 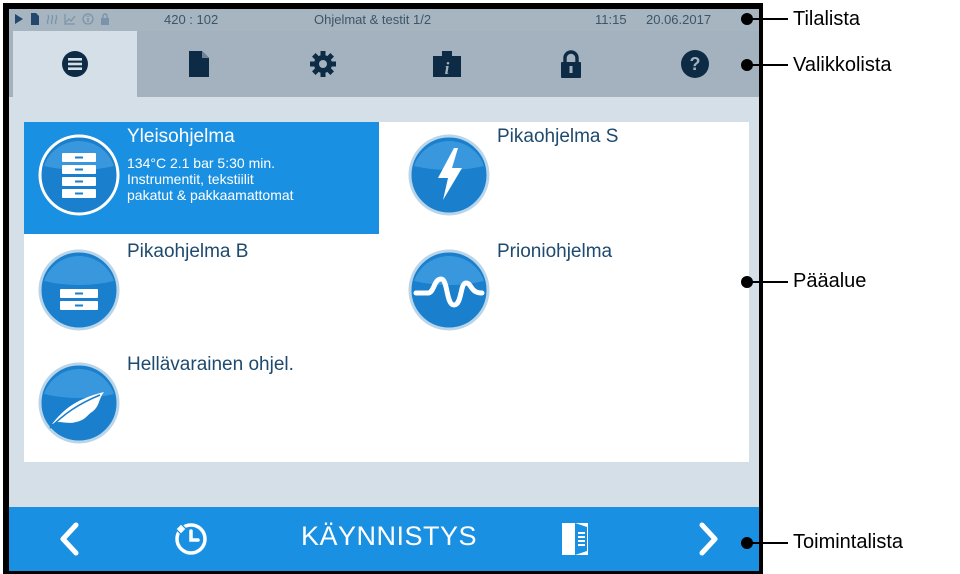 What do you see at coordinates (201, 163) in the screenshot?
I see `program-parameters: 134°C 2.1 bar 5:30 min.` at bounding box center [201, 163].